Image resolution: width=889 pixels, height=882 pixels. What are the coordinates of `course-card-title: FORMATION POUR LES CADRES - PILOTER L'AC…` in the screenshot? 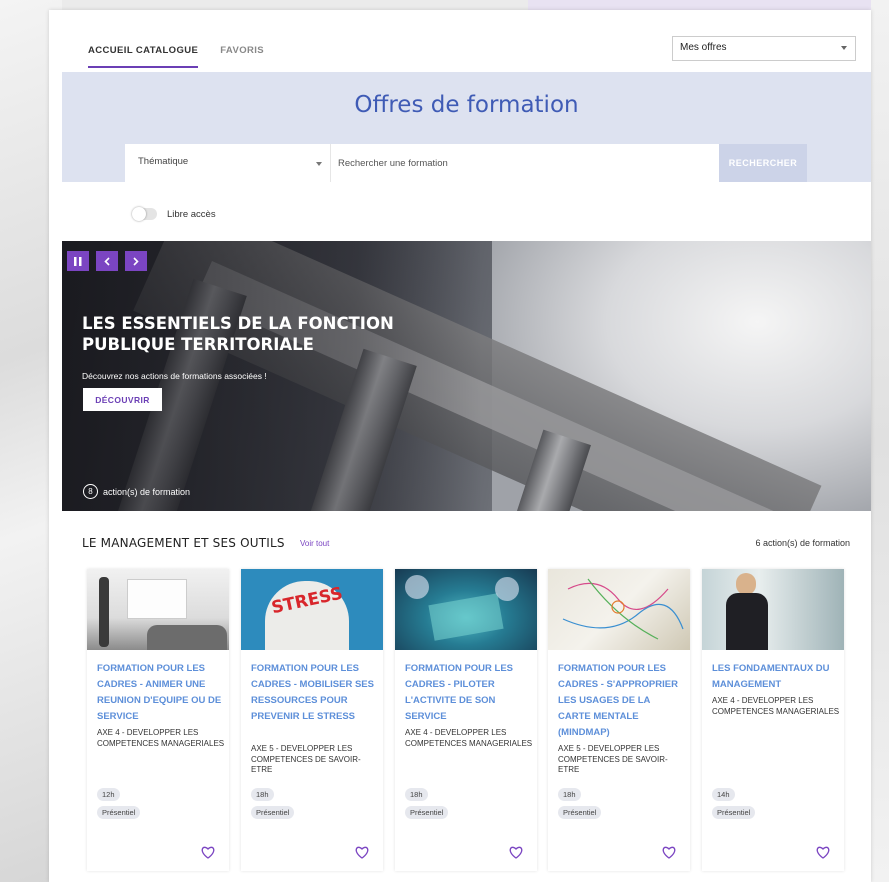 It's located at (459, 692).